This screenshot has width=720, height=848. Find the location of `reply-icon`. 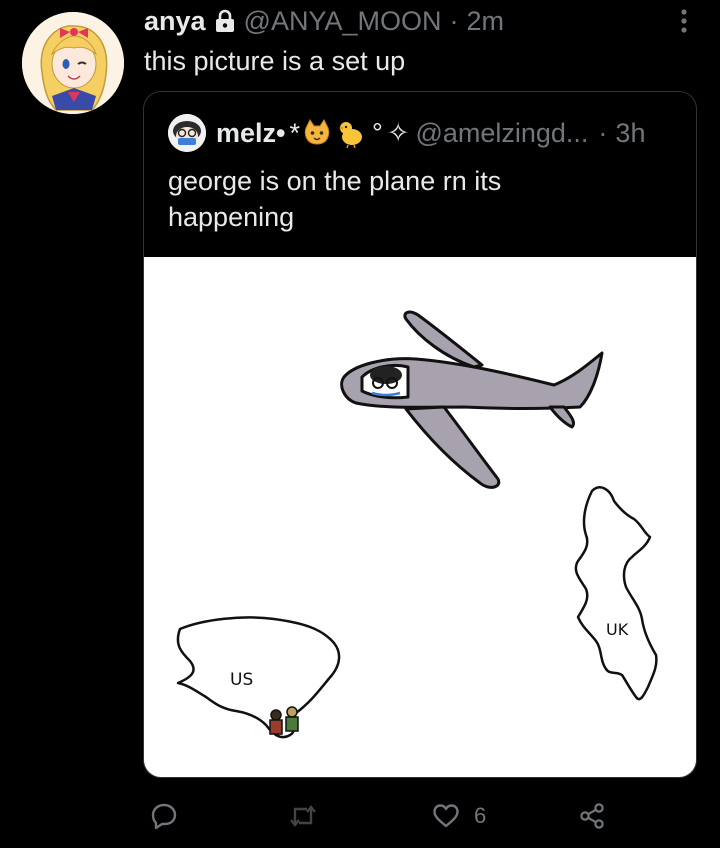

reply-icon is located at coordinates (164, 816).